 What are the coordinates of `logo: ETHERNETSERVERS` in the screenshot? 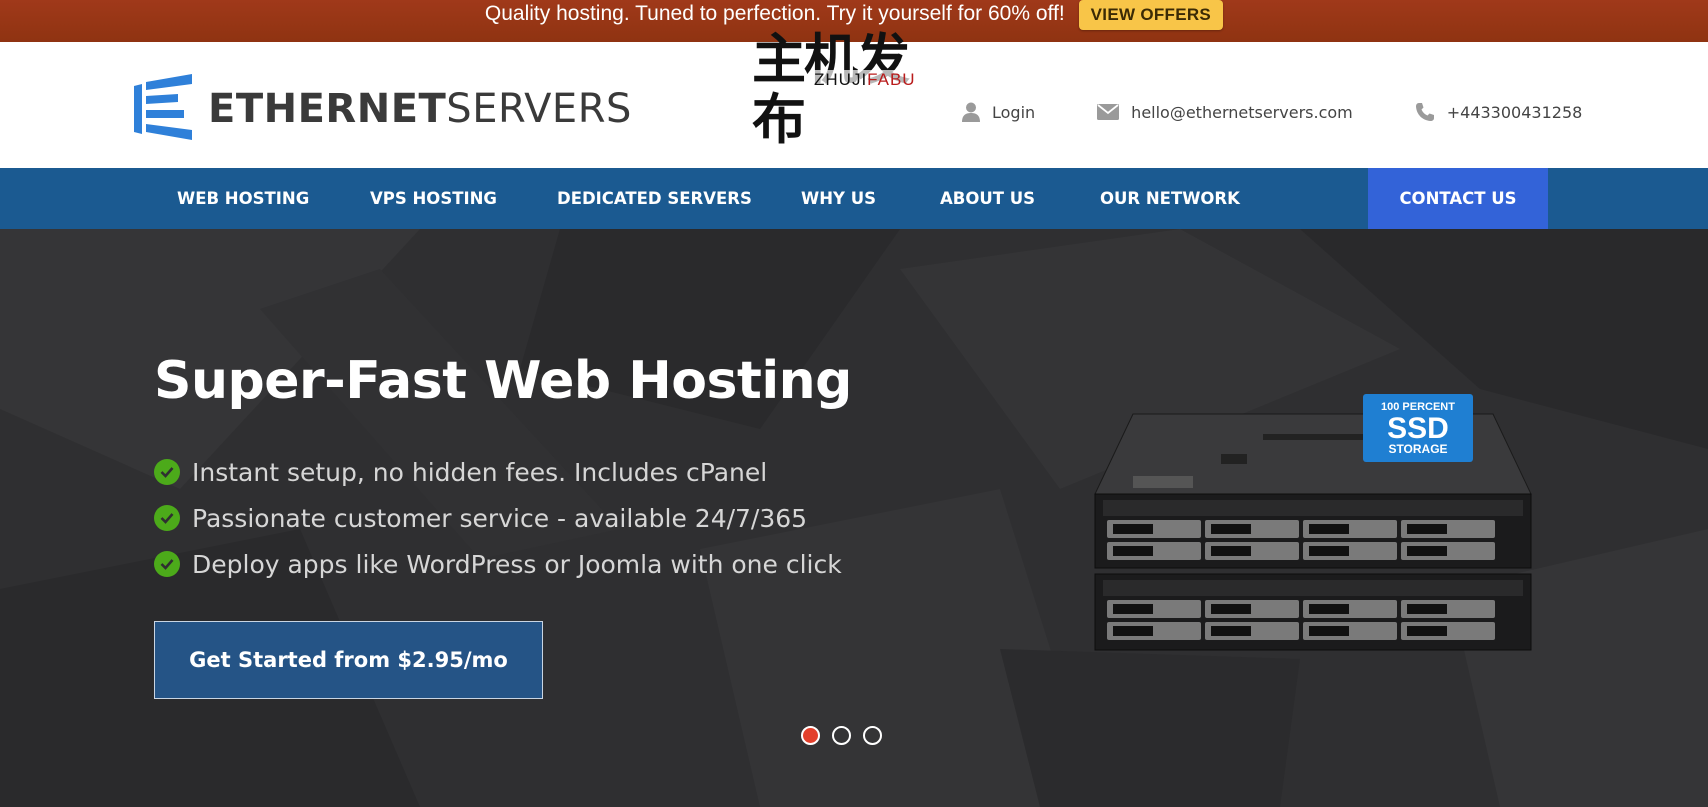 It's located at (383, 109).